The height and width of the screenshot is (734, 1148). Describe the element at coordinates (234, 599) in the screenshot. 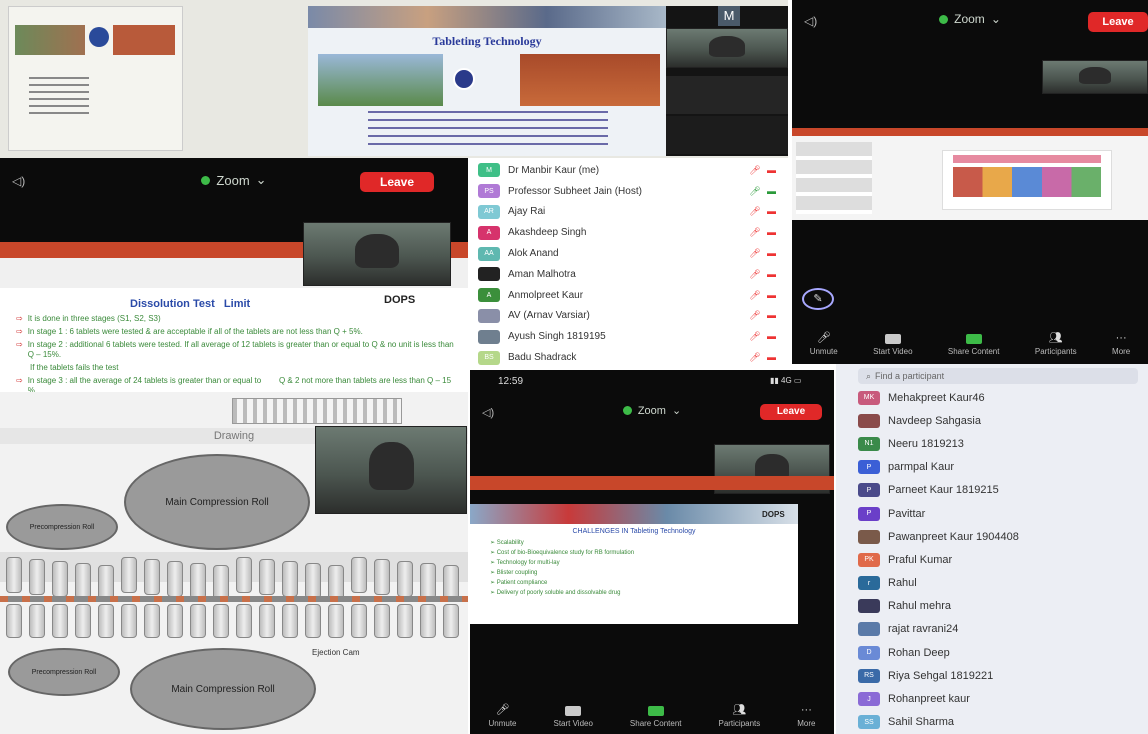

I see `die-table` at that location.